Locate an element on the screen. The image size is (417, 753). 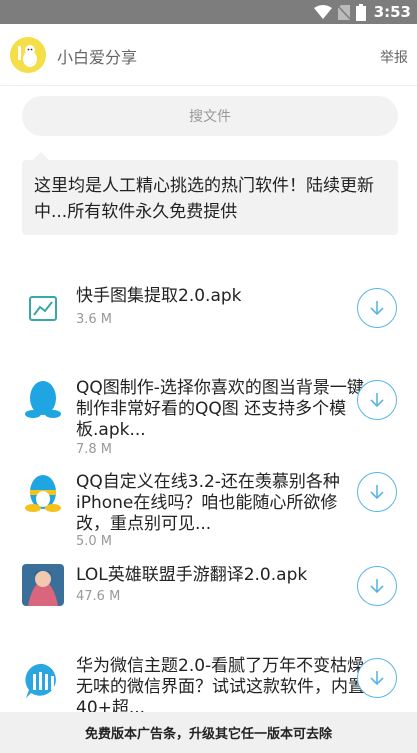
file-size: 7.8 M is located at coordinates (94, 449).